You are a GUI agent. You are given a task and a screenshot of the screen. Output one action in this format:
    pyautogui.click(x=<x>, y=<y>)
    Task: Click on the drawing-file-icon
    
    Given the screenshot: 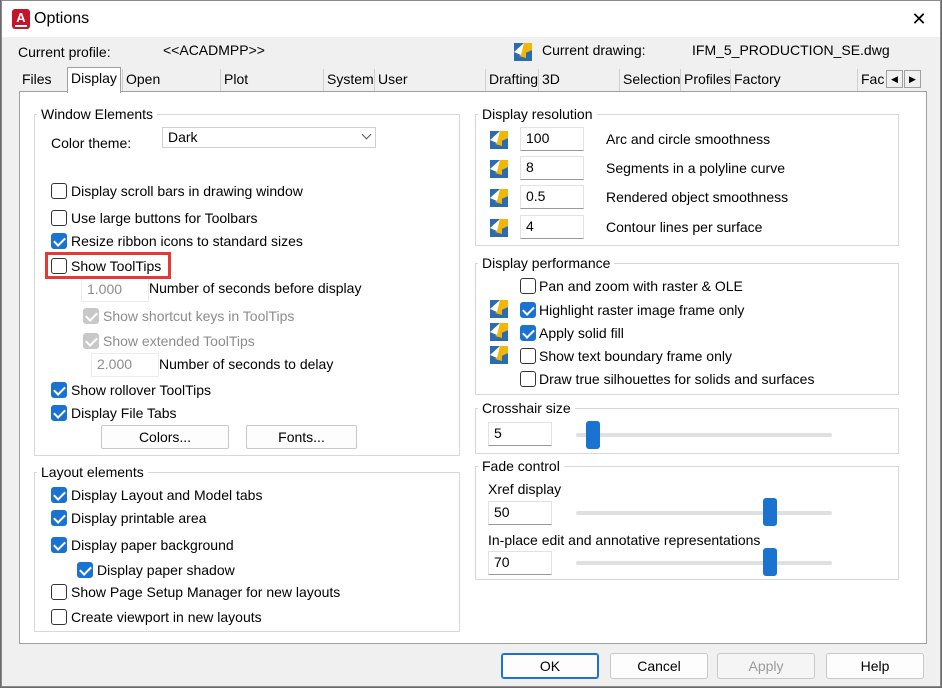 What is the action you would take?
    pyautogui.click(x=523, y=52)
    